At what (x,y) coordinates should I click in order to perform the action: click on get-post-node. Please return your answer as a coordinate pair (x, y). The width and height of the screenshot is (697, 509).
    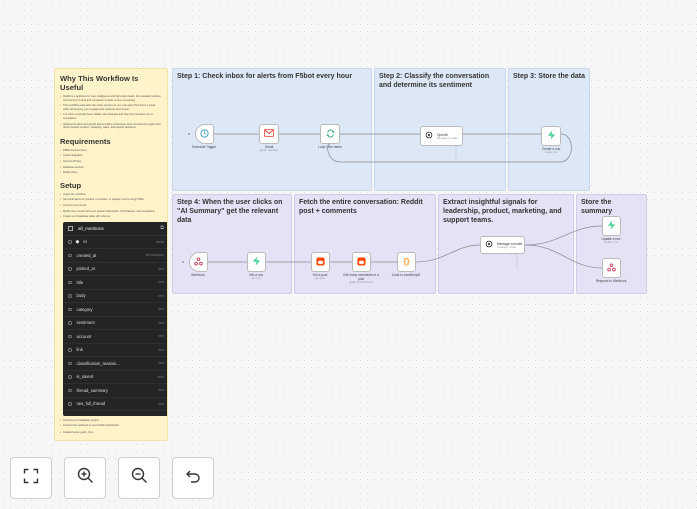
    Looking at the image, I should click on (320, 262).